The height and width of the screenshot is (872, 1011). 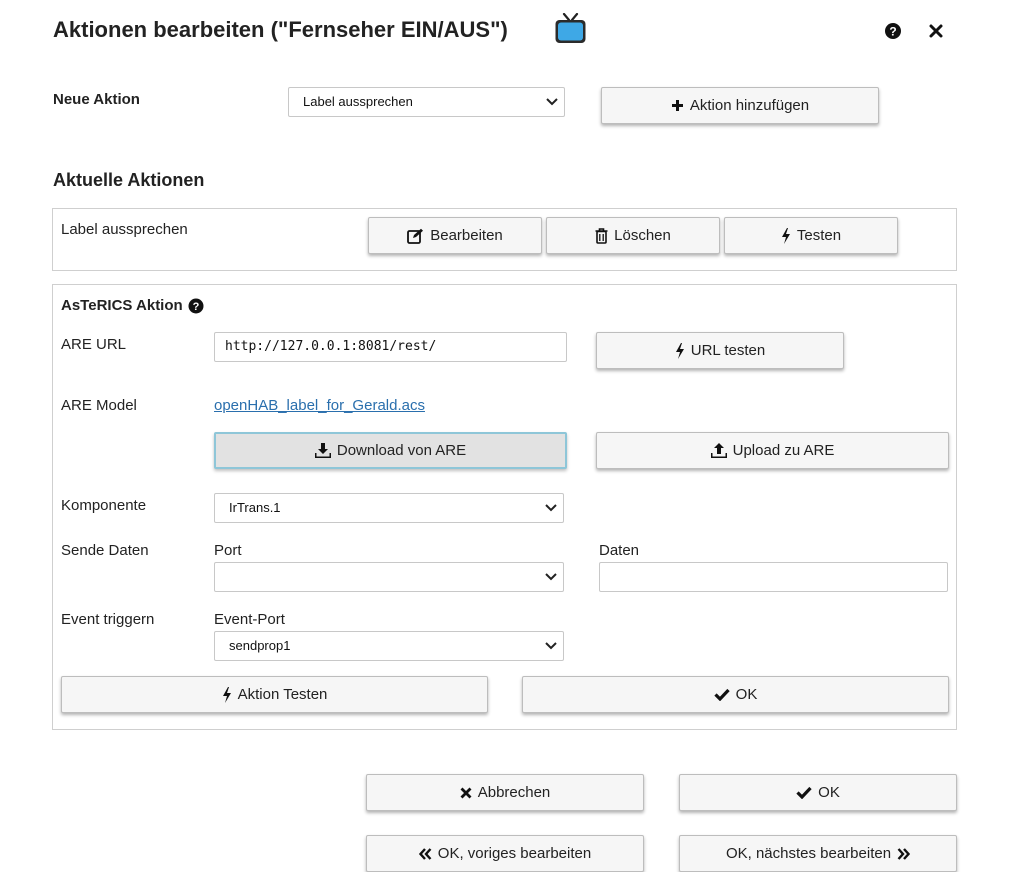 What do you see at coordinates (466, 235) in the screenshot?
I see `edit-action-button-label: Bearbeiten` at bounding box center [466, 235].